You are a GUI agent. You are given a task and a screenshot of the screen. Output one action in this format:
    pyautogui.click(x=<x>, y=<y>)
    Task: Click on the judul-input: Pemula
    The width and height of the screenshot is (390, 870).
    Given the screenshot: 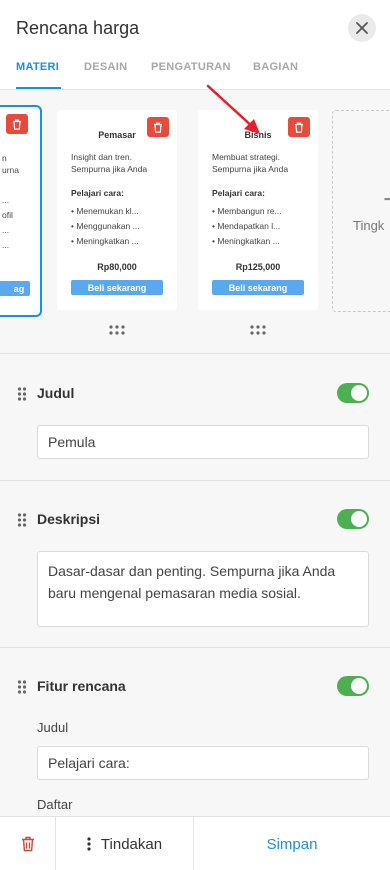 What is the action you would take?
    pyautogui.click(x=203, y=442)
    